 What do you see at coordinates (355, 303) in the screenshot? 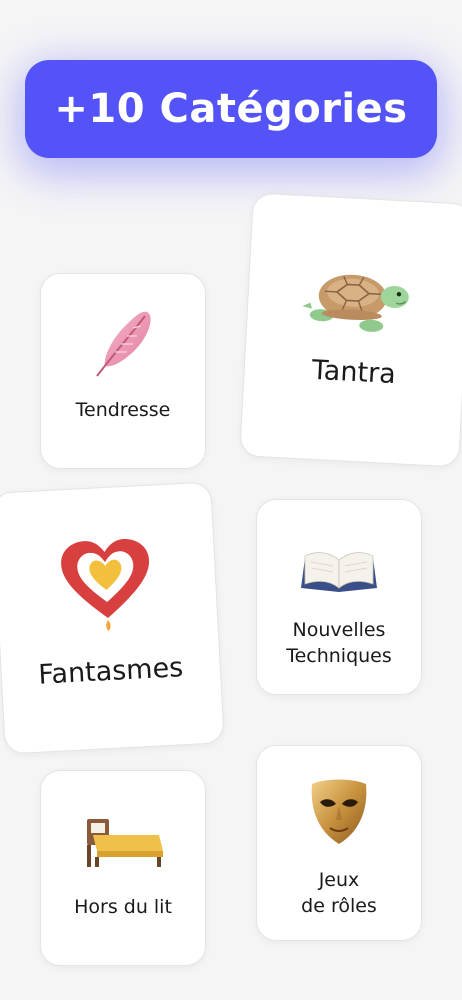
I see `turtle-icon` at bounding box center [355, 303].